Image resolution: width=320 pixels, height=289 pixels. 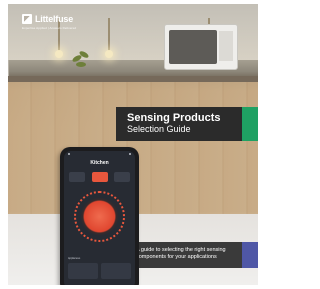 I want to click on brand-name: Littelfuse, so click(x=54, y=19).